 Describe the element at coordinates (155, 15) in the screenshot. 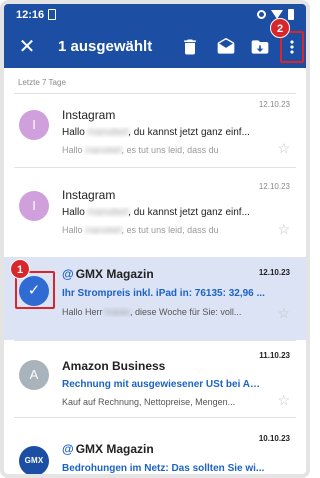

I see `status-bar: 12:16` at that location.